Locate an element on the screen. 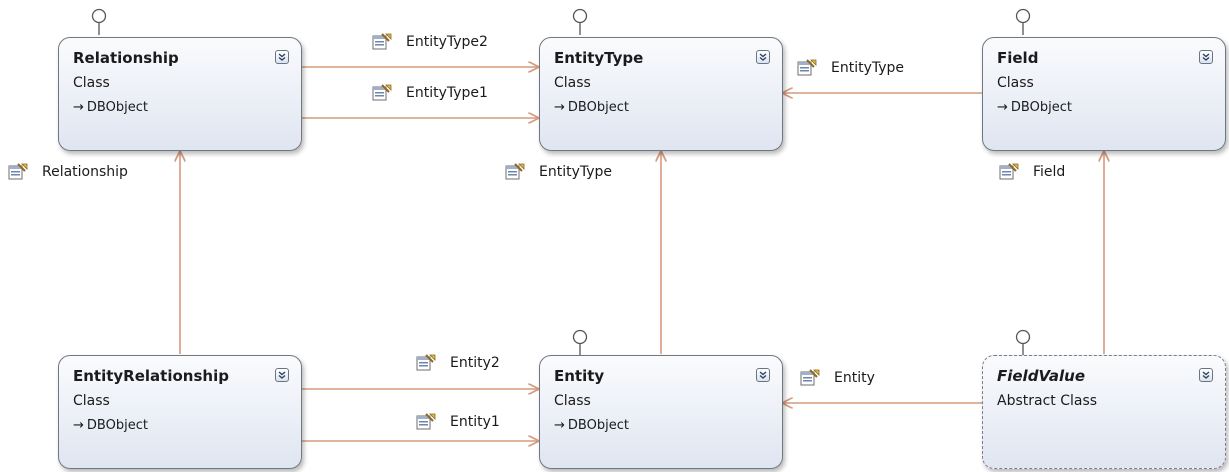  class-relationship: Relationship Class → DBObject is located at coordinates (180, 94).